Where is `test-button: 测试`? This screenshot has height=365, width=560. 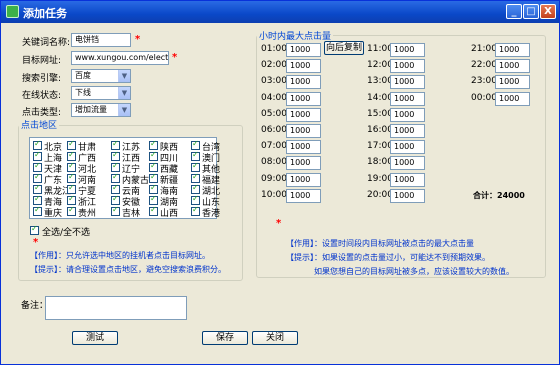
test-button: 测试 is located at coordinates (95, 338).